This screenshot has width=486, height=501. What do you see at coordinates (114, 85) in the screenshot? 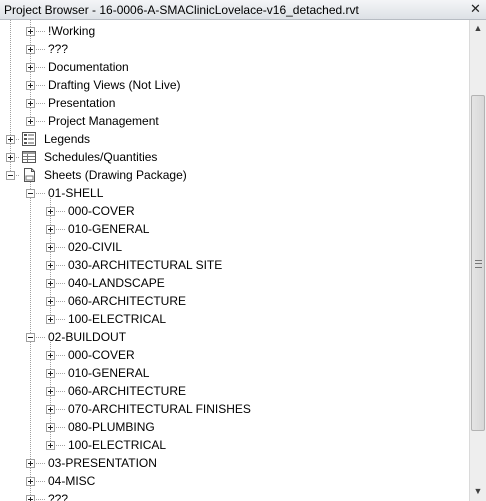
I see `node-label: Drafting Views (Not Live)` at bounding box center [114, 85].